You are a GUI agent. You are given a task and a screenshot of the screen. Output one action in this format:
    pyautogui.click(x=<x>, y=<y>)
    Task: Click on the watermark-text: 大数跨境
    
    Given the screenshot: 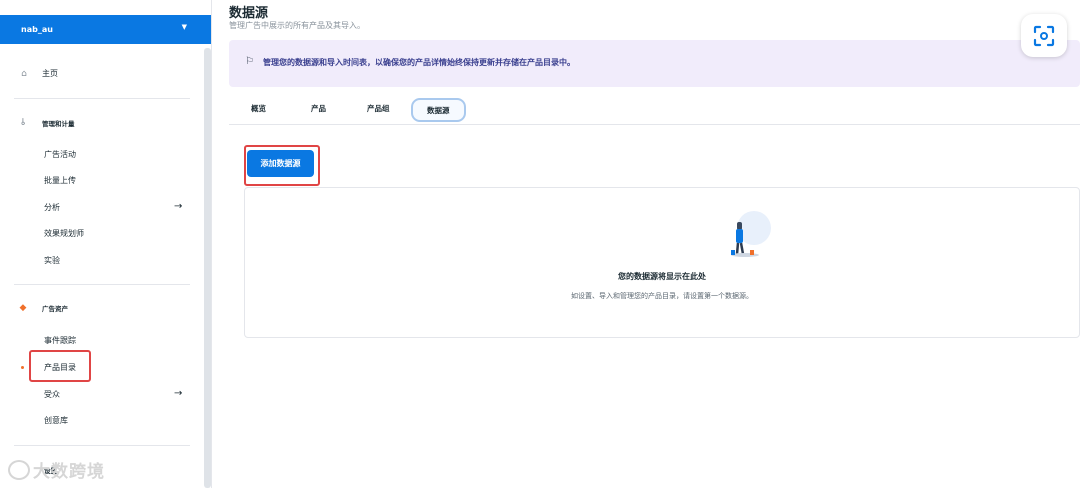 What is the action you would take?
    pyautogui.click(x=69, y=472)
    